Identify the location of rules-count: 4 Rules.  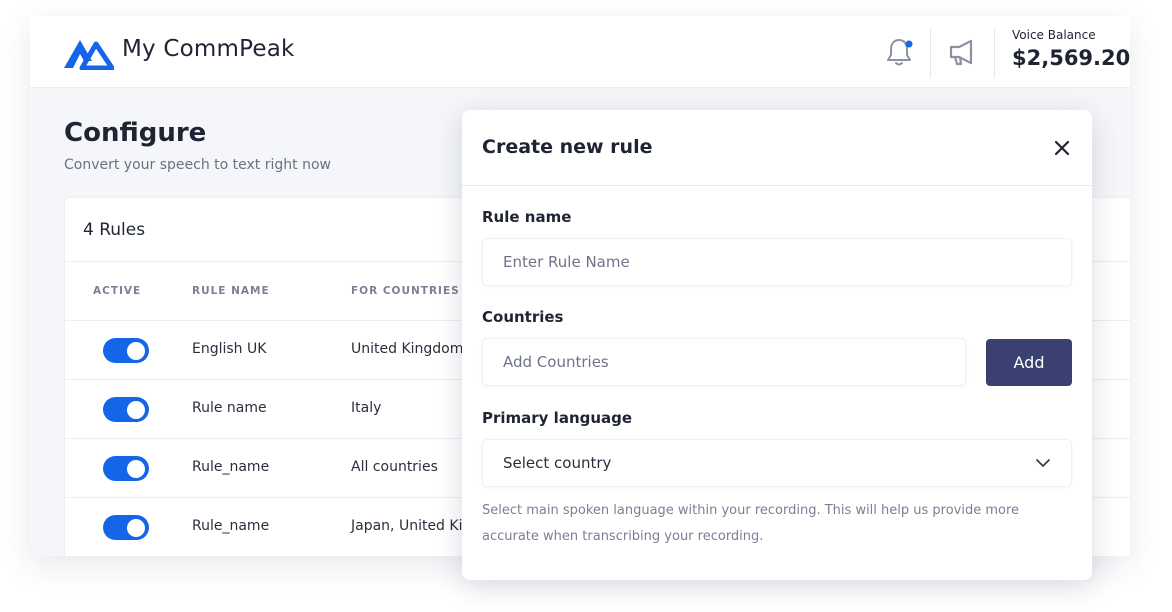
(114, 230).